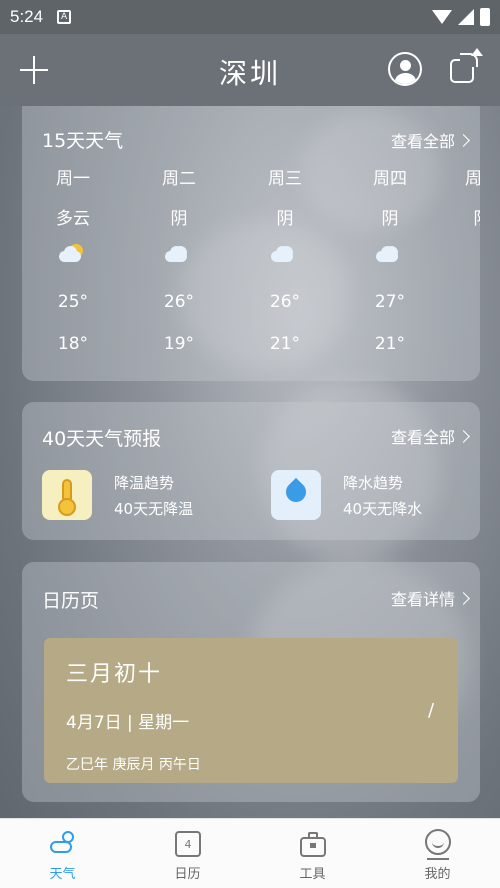 The width and height of the screenshot is (500, 888). What do you see at coordinates (405, 69) in the screenshot?
I see `user-icon` at bounding box center [405, 69].